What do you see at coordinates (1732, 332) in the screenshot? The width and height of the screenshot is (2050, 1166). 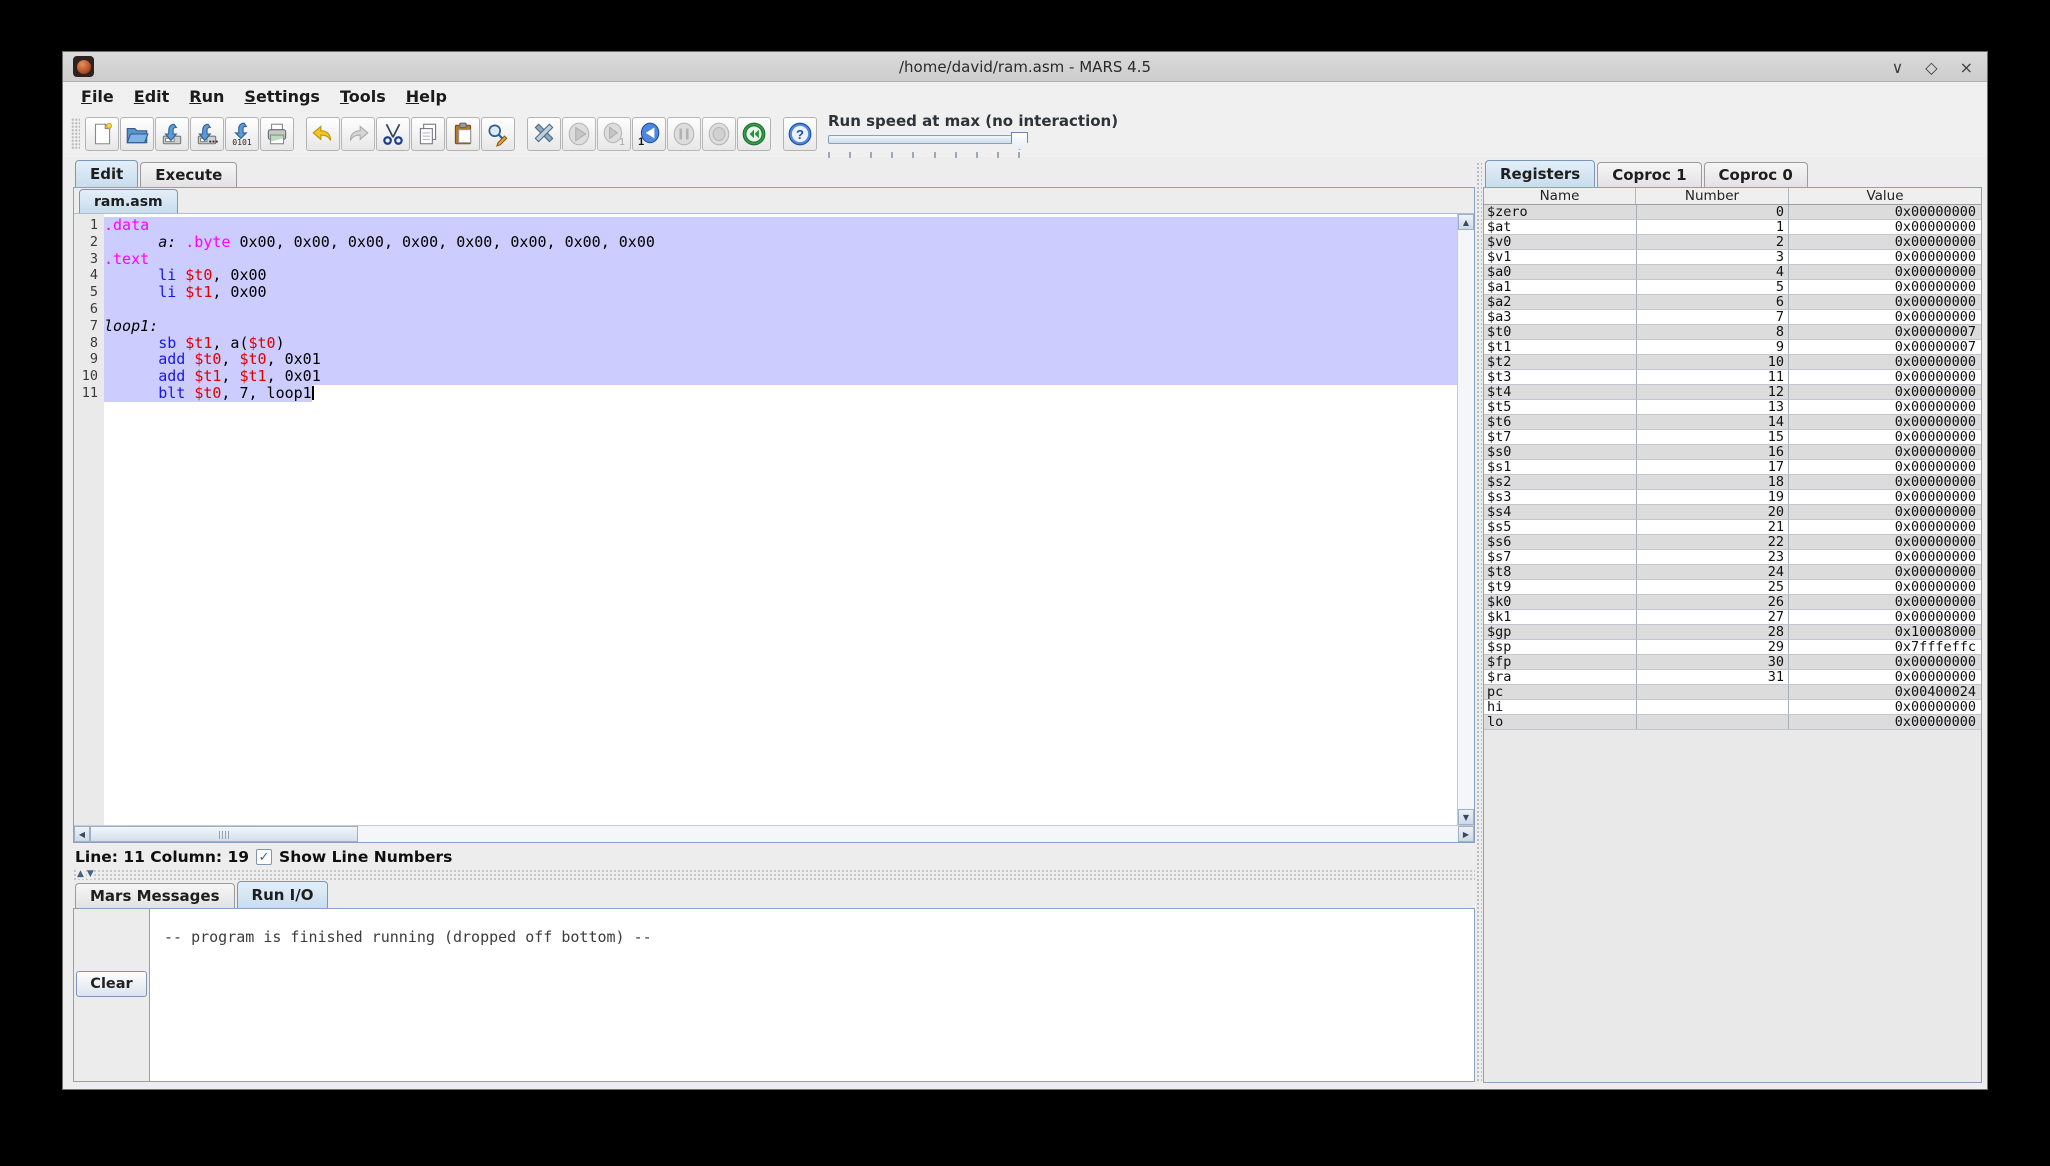 I see `register-row: $t0 8 0x00000007` at bounding box center [1732, 332].